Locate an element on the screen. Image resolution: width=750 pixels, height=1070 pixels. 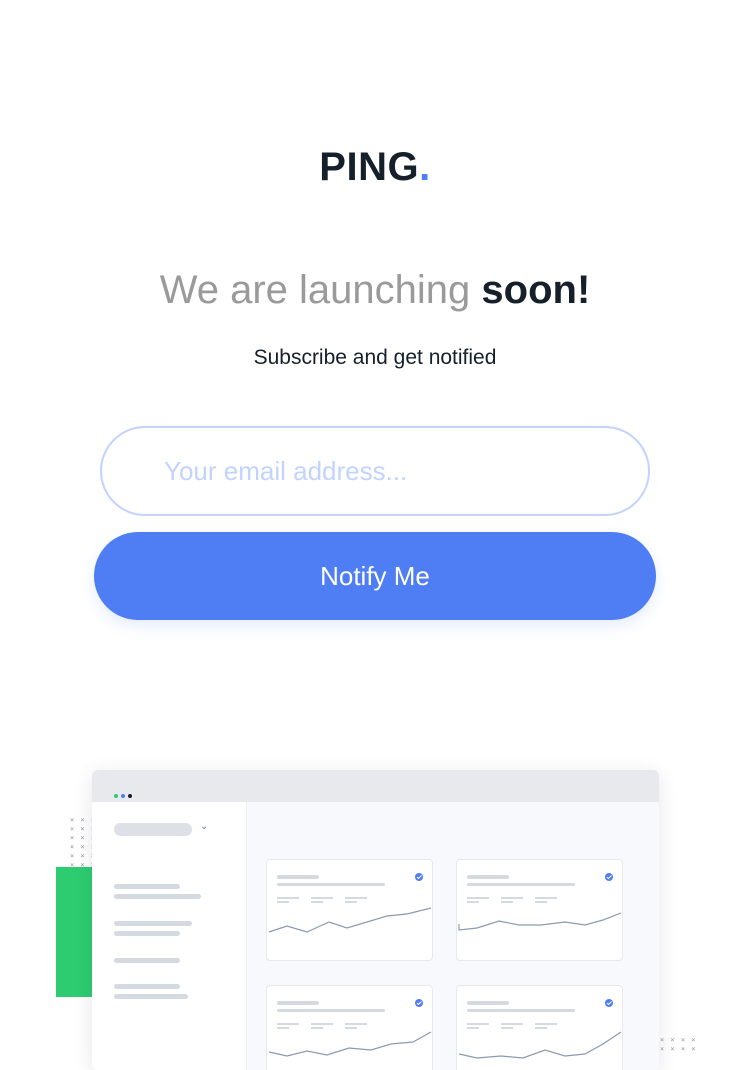
notify-me-button: Notify Me is located at coordinates (375, 576).